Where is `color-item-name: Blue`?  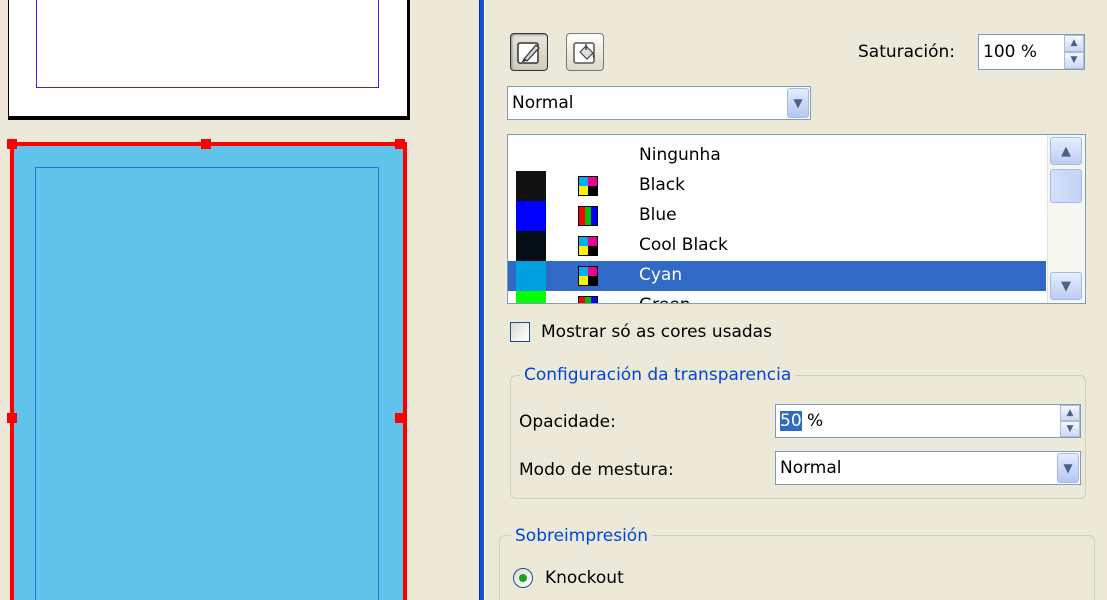
color-item-name: Blue is located at coordinates (658, 215).